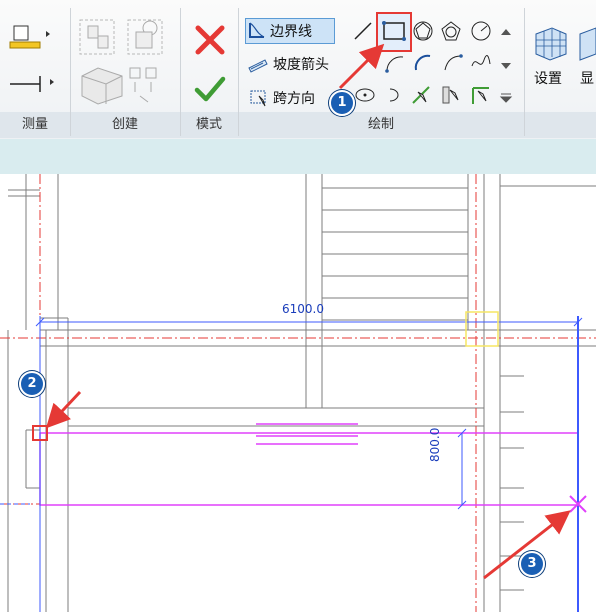 The height and width of the screenshot is (616, 596). What do you see at coordinates (423, 31) in the screenshot?
I see `inscribed-polygon-tool-icon` at bounding box center [423, 31].